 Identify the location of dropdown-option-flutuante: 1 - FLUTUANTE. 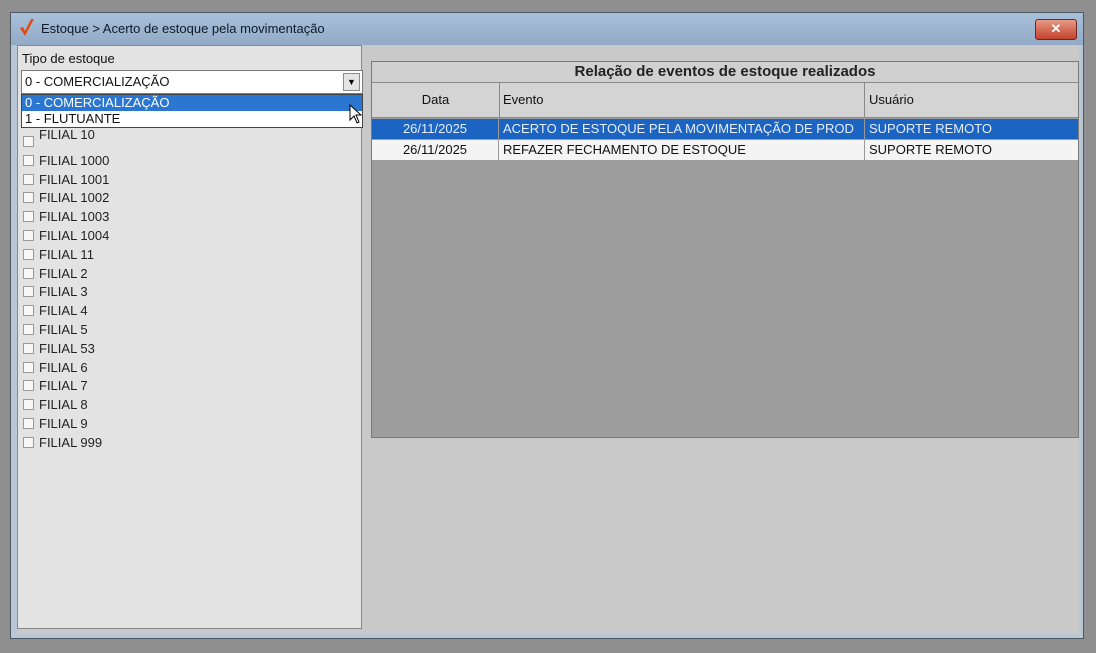
(192, 119).